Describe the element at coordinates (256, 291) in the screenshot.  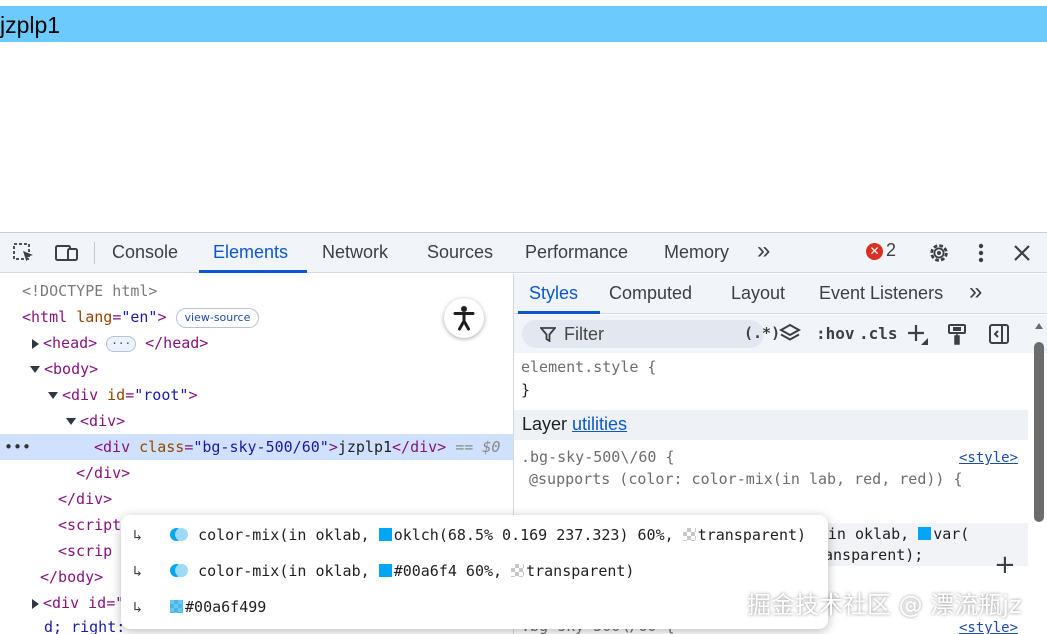
I see `dom-doctype: <!DOCTYPE html>` at that location.